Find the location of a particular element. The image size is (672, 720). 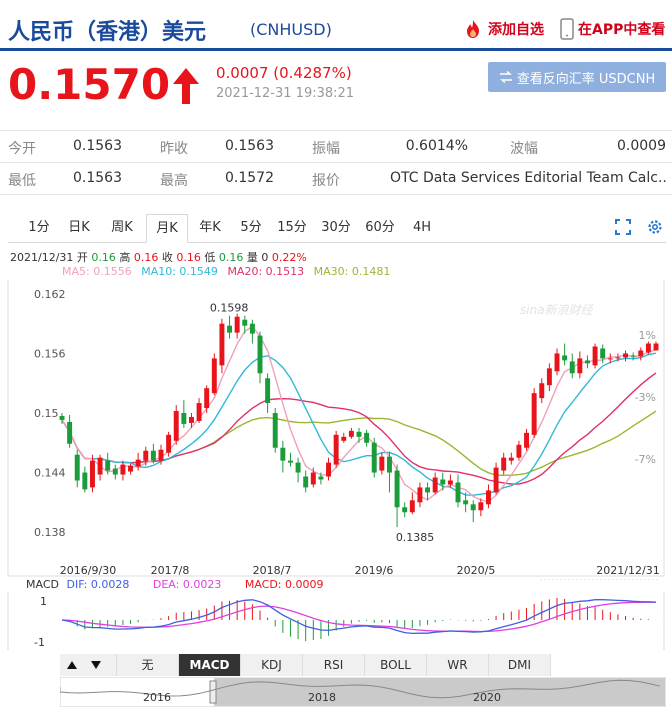

prev-close-value: 0.1563 is located at coordinates (249, 146).